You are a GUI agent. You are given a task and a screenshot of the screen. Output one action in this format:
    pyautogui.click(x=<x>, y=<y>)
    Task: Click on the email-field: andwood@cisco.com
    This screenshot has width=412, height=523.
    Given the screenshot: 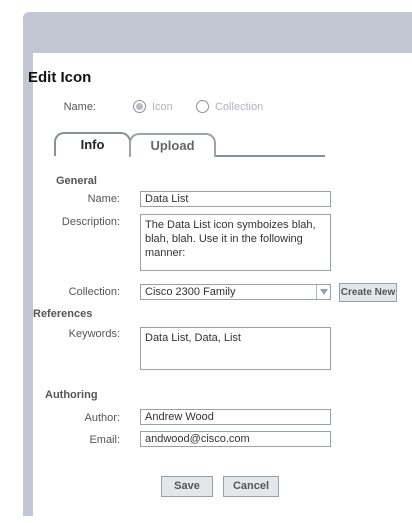 What is the action you would take?
    pyautogui.click(x=235, y=439)
    